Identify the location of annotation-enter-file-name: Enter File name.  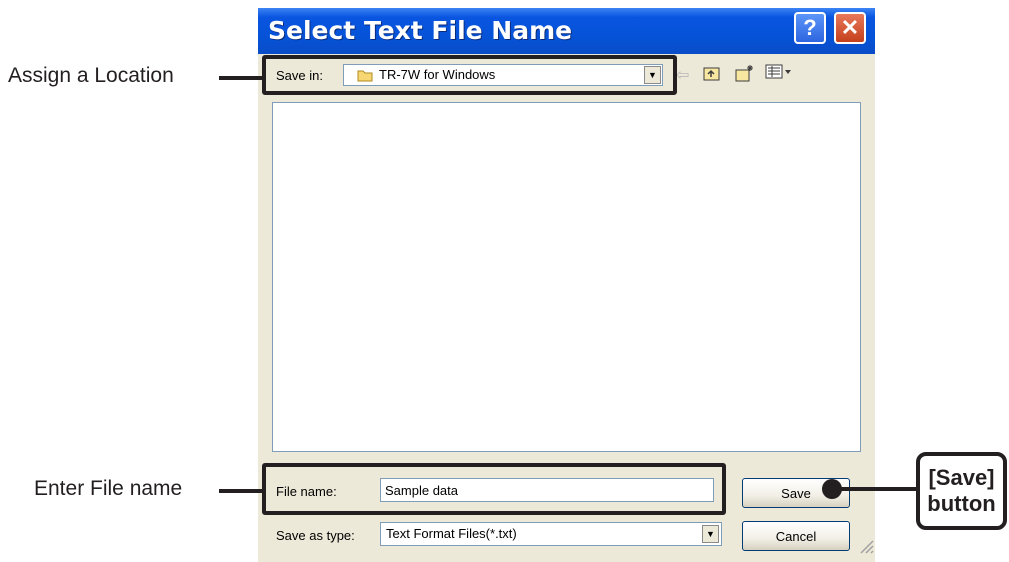
(108, 488).